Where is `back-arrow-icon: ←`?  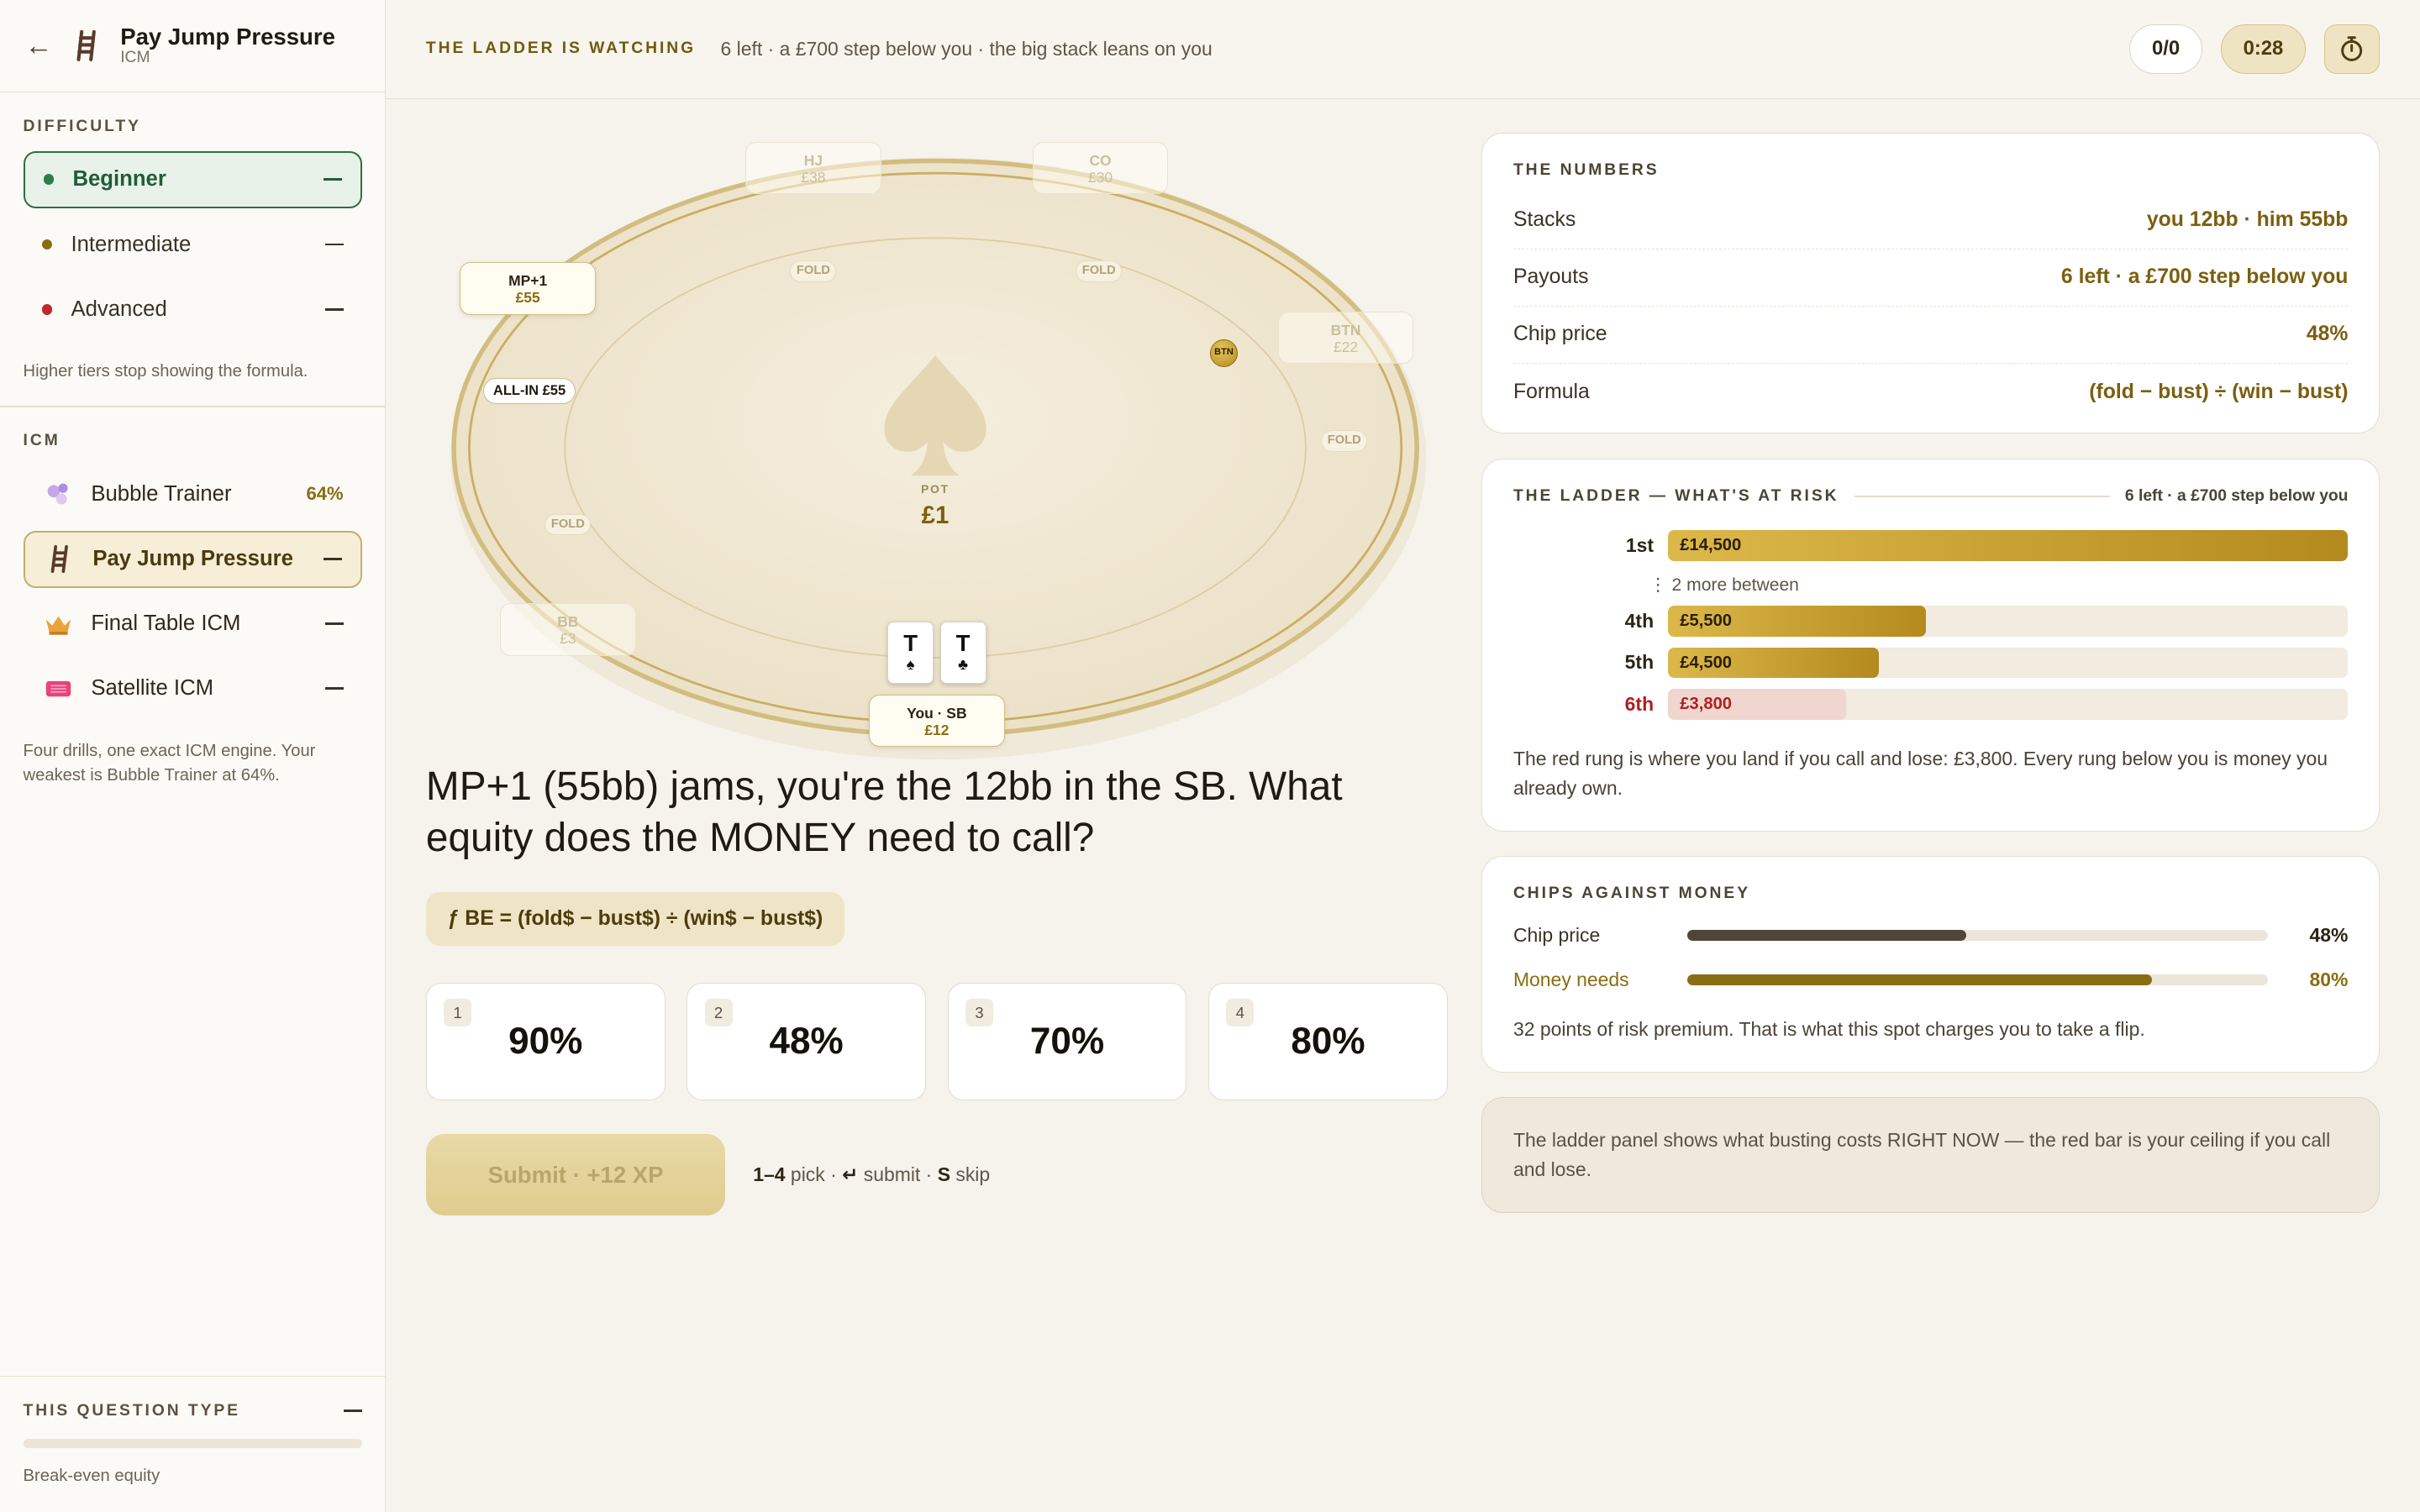 back-arrow-icon: ← is located at coordinates (39, 46).